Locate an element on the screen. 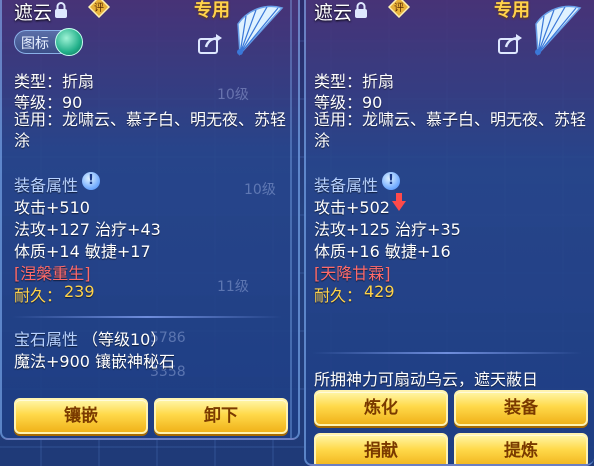 The image size is (594, 466). inlay-button: 镶嵌 is located at coordinates (81, 416).